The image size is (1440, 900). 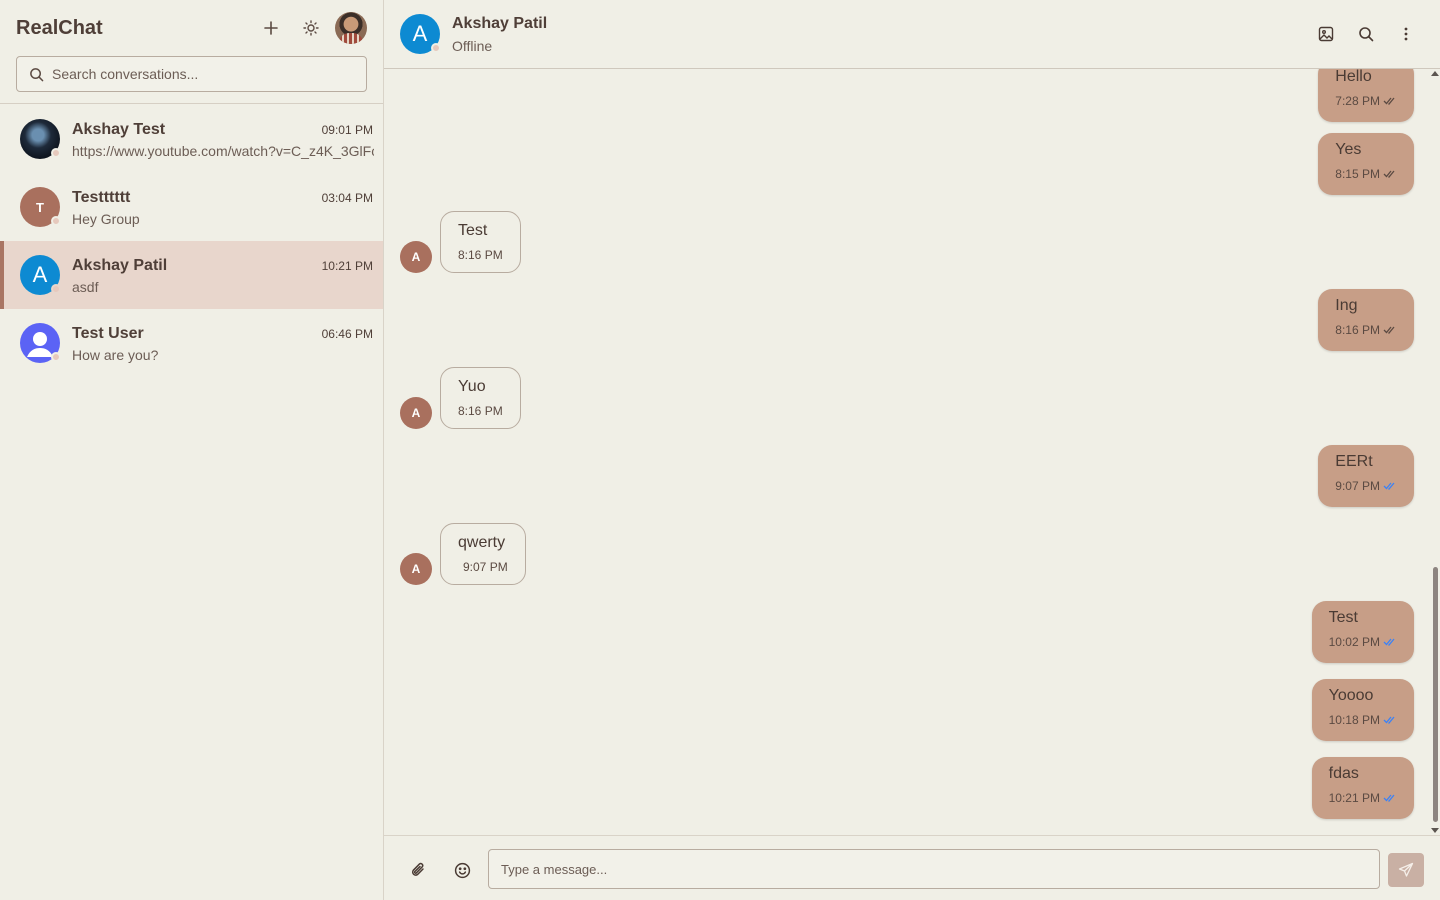 I want to click on message-meta: 8:16 PM, so click(x=1366, y=330).